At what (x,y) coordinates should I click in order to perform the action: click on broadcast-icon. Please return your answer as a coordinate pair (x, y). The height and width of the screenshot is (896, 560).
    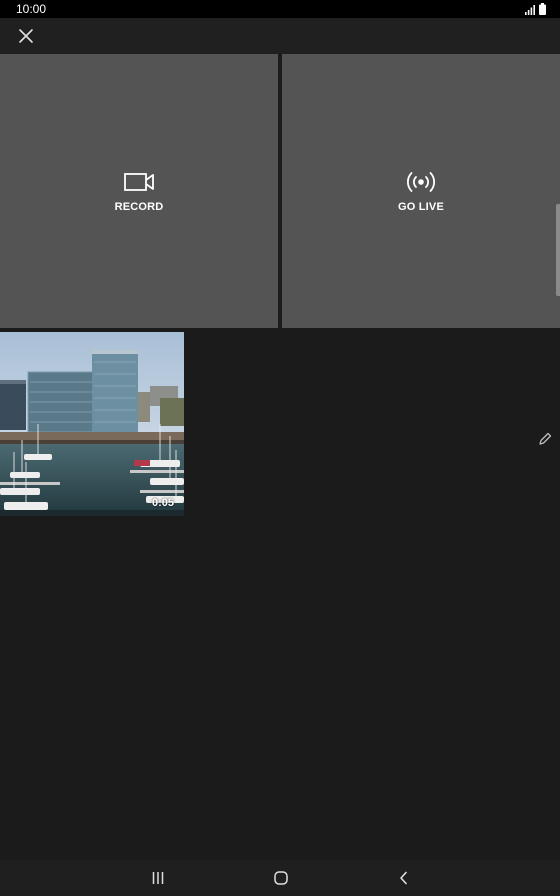
    Looking at the image, I should click on (421, 182).